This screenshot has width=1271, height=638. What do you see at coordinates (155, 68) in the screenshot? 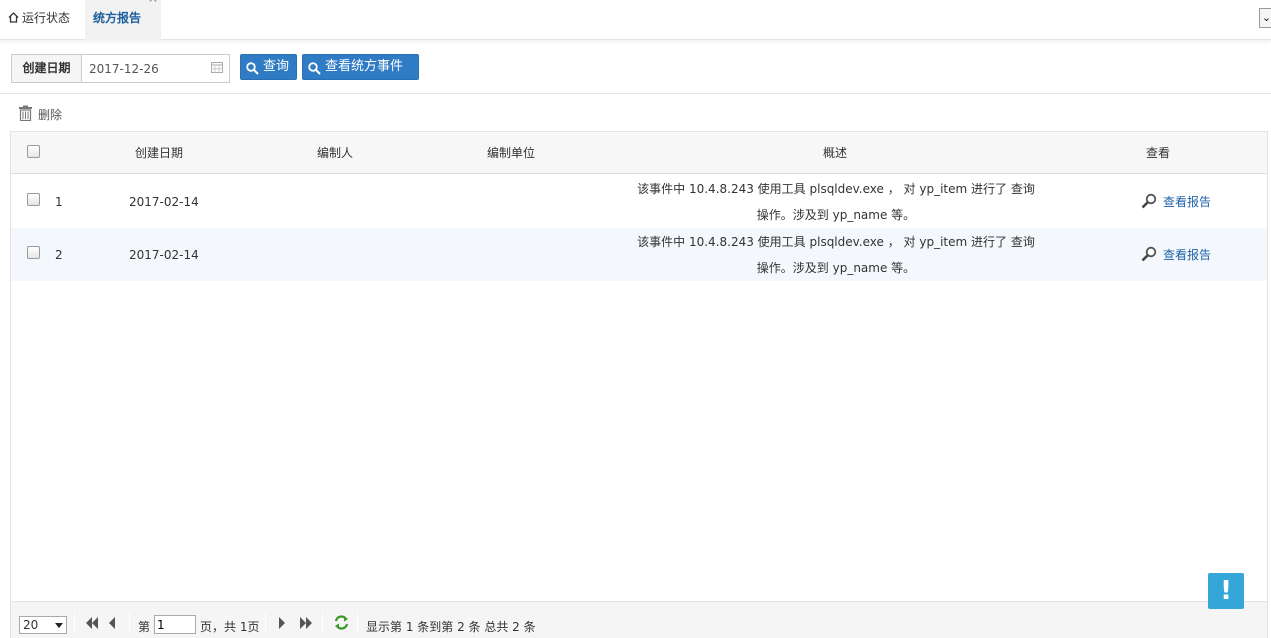
I see `date-input` at bounding box center [155, 68].